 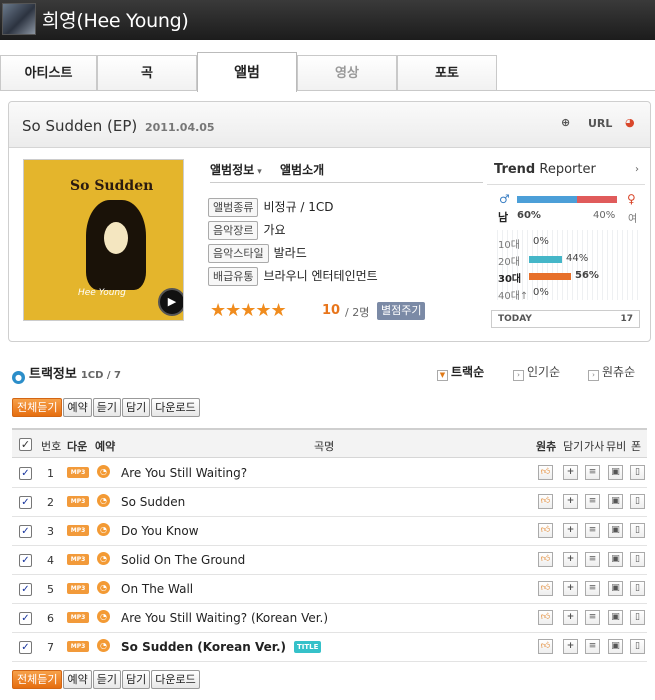 What do you see at coordinates (48, 72) in the screenshot?
I see `tab-artist: 아티스트` at bounding box center [48, 72].